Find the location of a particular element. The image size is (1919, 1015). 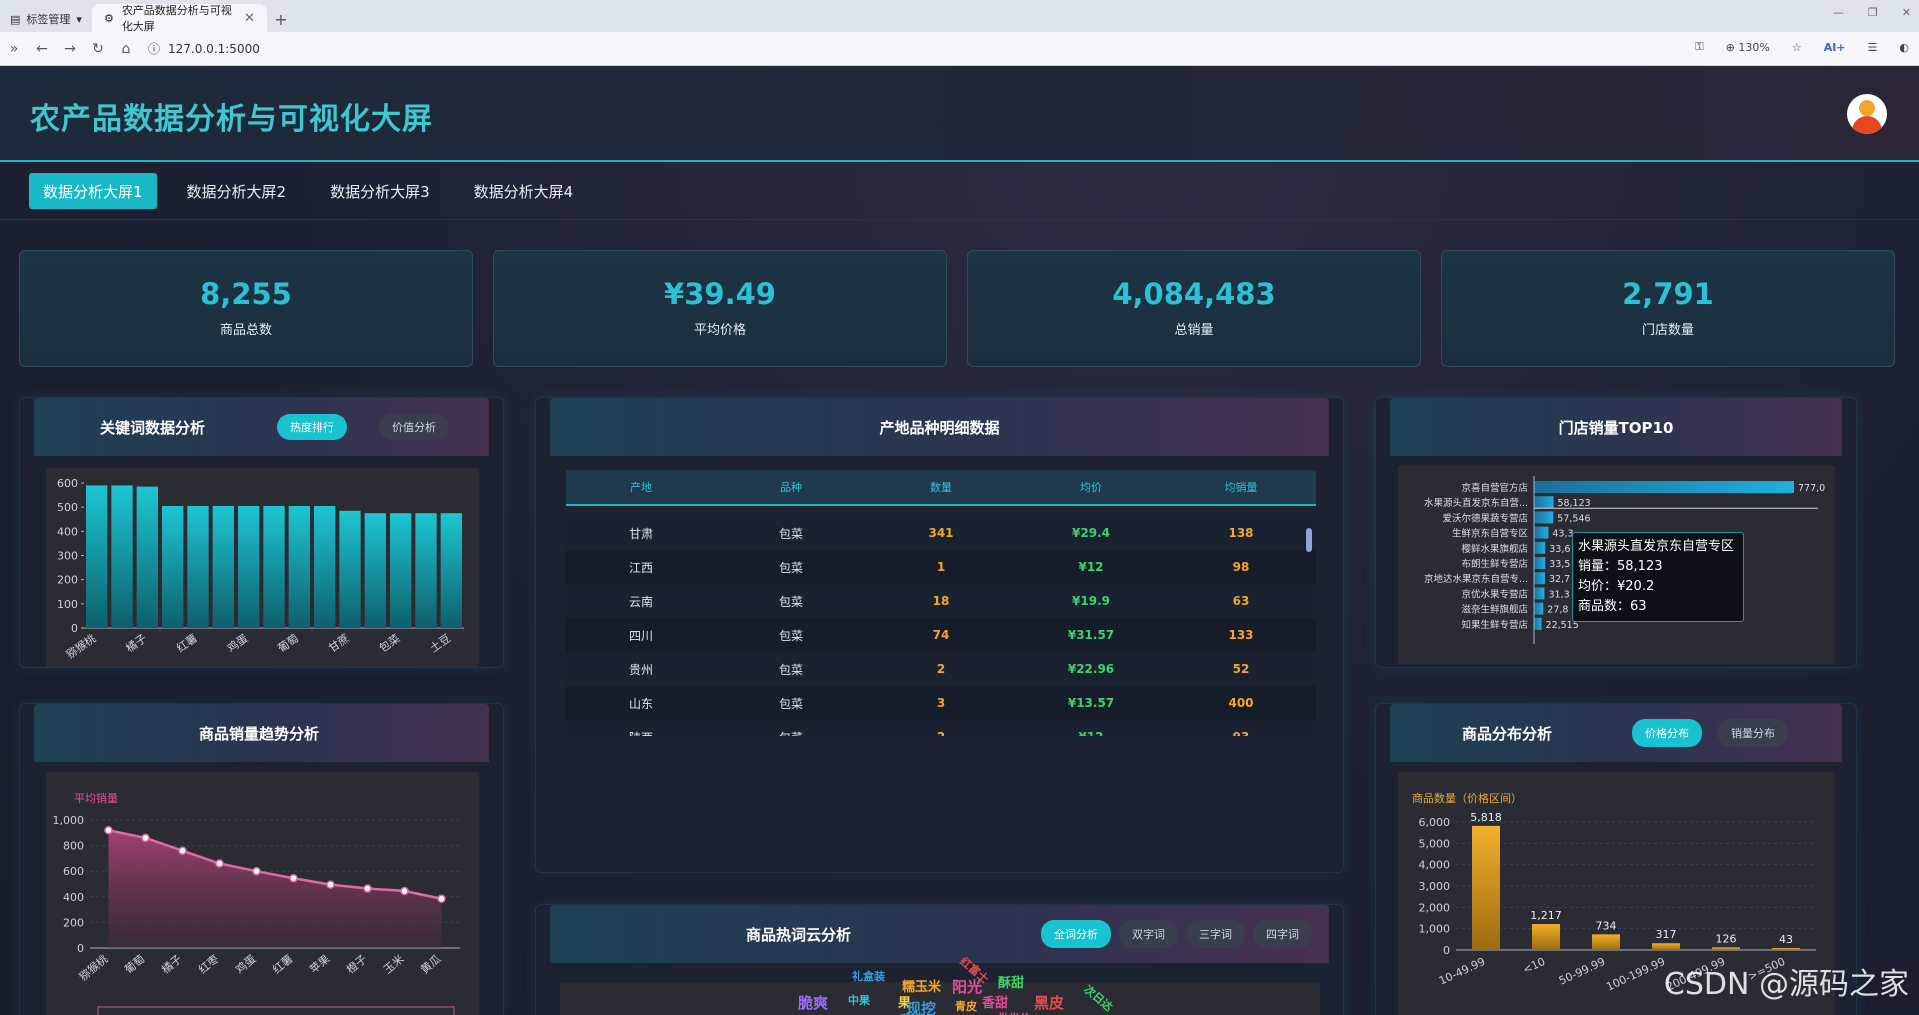

browser-tab-active: ⚙ 农产品数据分析与可视化大屏 ✕ is located at coordinates (179, 18).